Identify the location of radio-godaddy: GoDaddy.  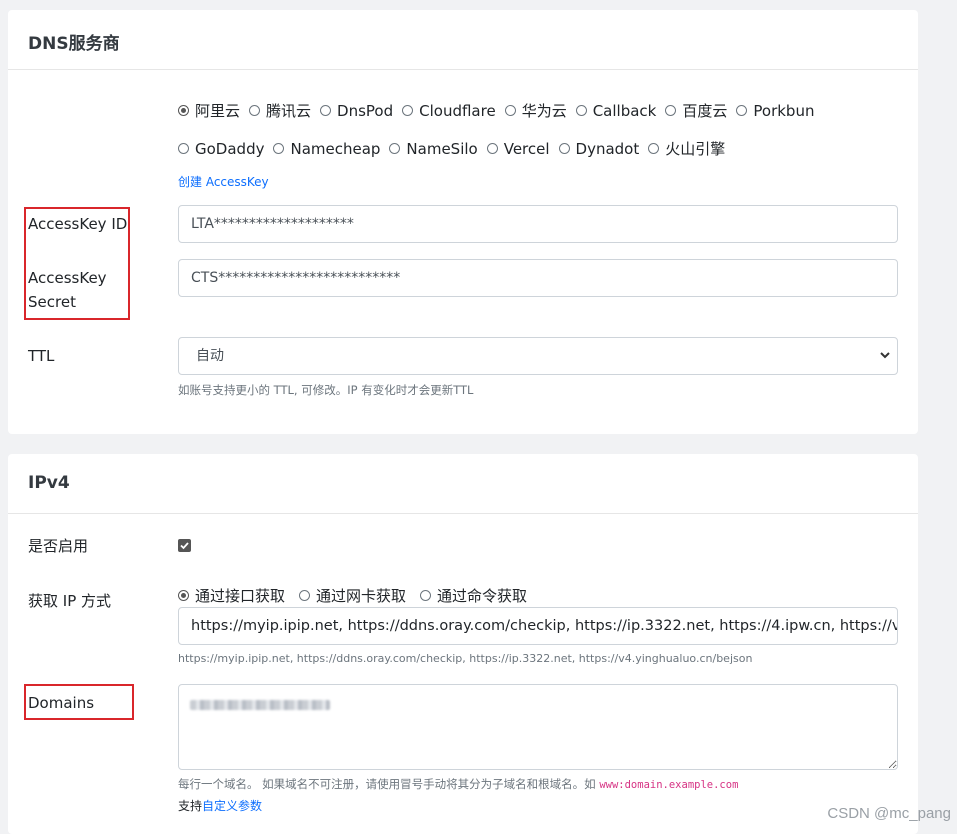
(221, 149).